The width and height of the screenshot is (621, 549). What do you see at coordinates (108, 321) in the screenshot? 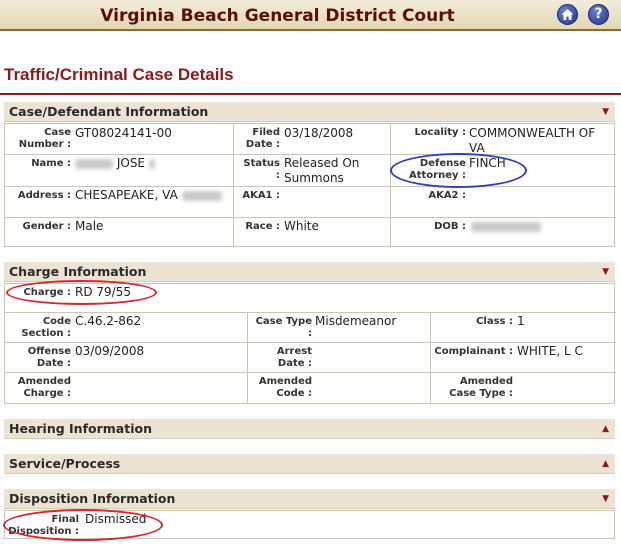
I see `code-section-value: C.46.2-862` at bounding box center [108, 321].